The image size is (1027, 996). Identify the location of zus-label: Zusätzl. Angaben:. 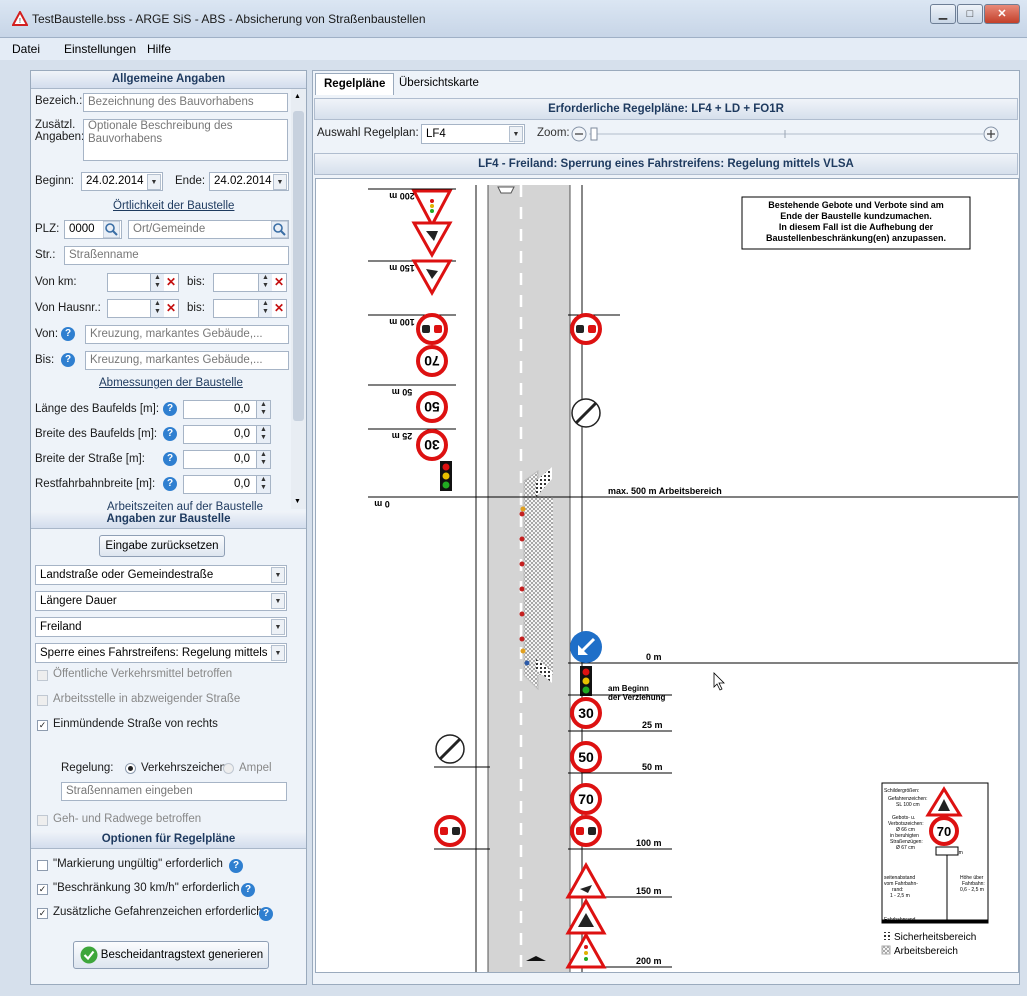
(60, 131).